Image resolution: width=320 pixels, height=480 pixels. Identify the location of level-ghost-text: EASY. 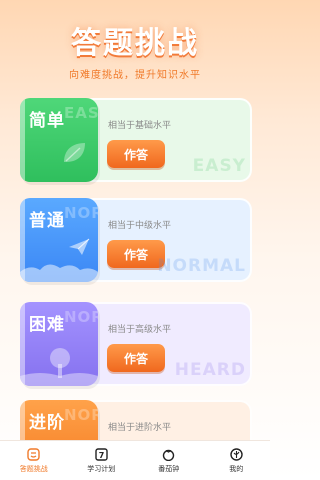
(81, 113).